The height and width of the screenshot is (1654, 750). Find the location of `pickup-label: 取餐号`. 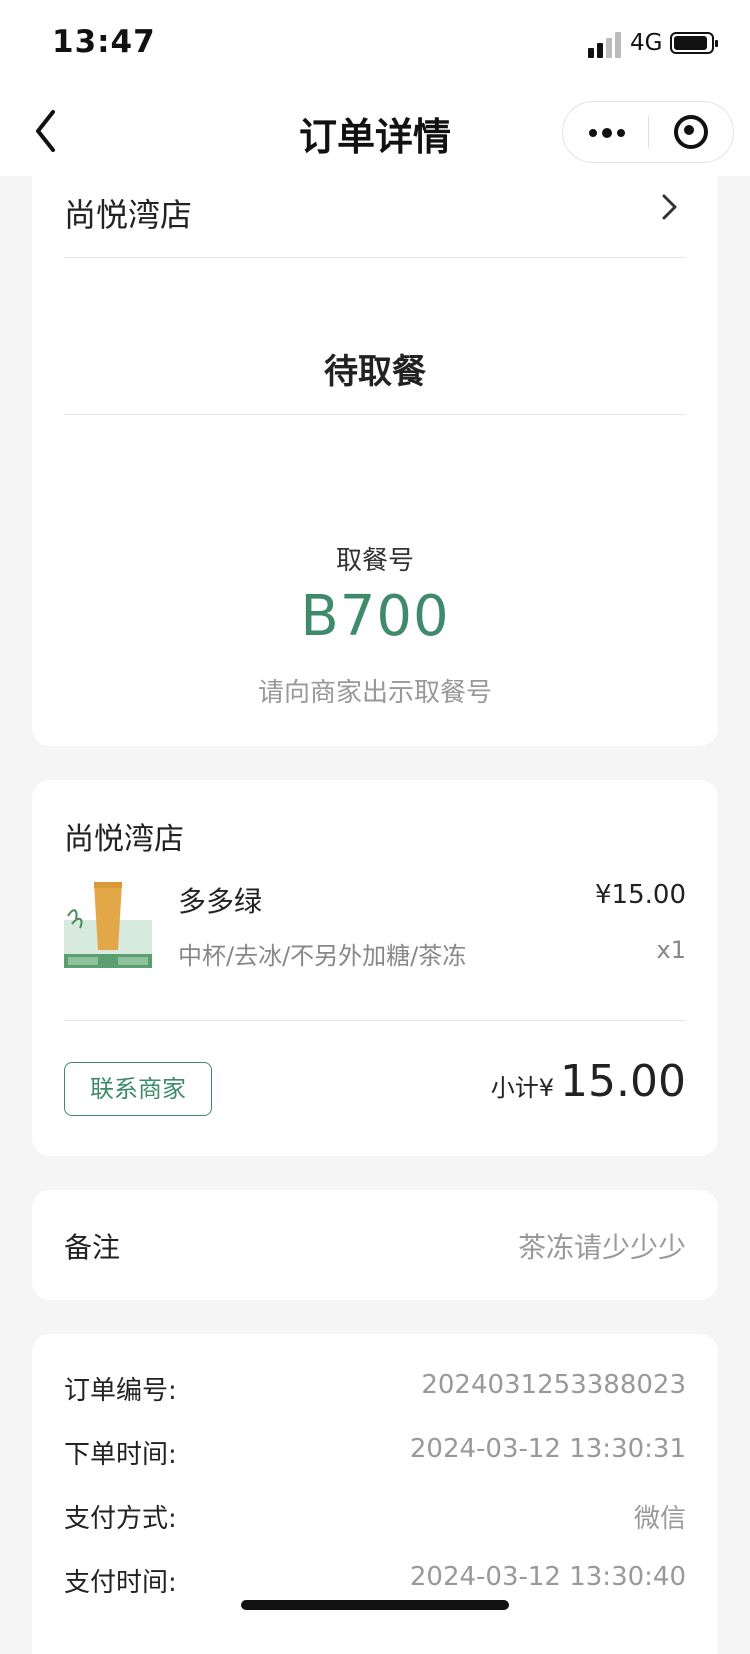

pickup-label: 取餐号 is located at coordinates (374, 561).